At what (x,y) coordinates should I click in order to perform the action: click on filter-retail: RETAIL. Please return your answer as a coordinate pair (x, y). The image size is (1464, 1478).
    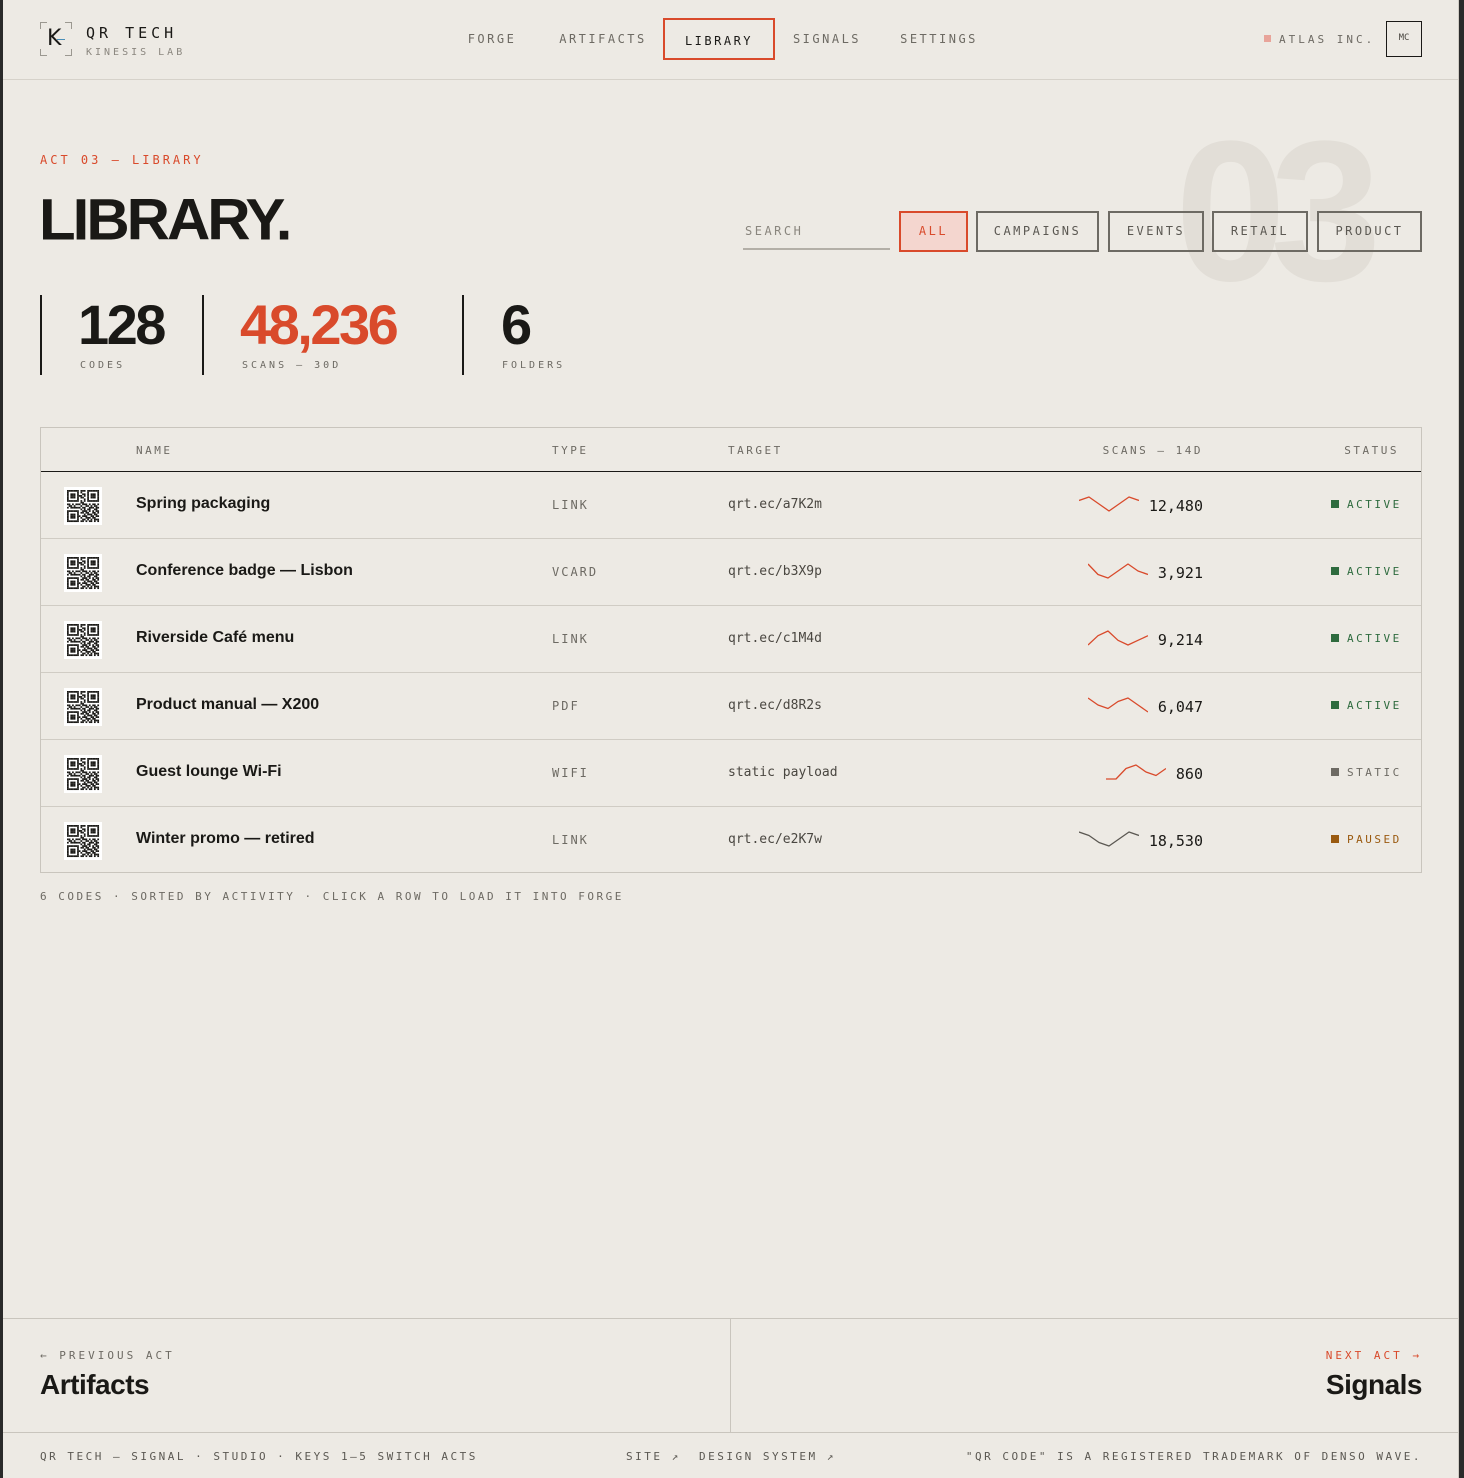
    Looking at the image, I should click on (1260, 231).